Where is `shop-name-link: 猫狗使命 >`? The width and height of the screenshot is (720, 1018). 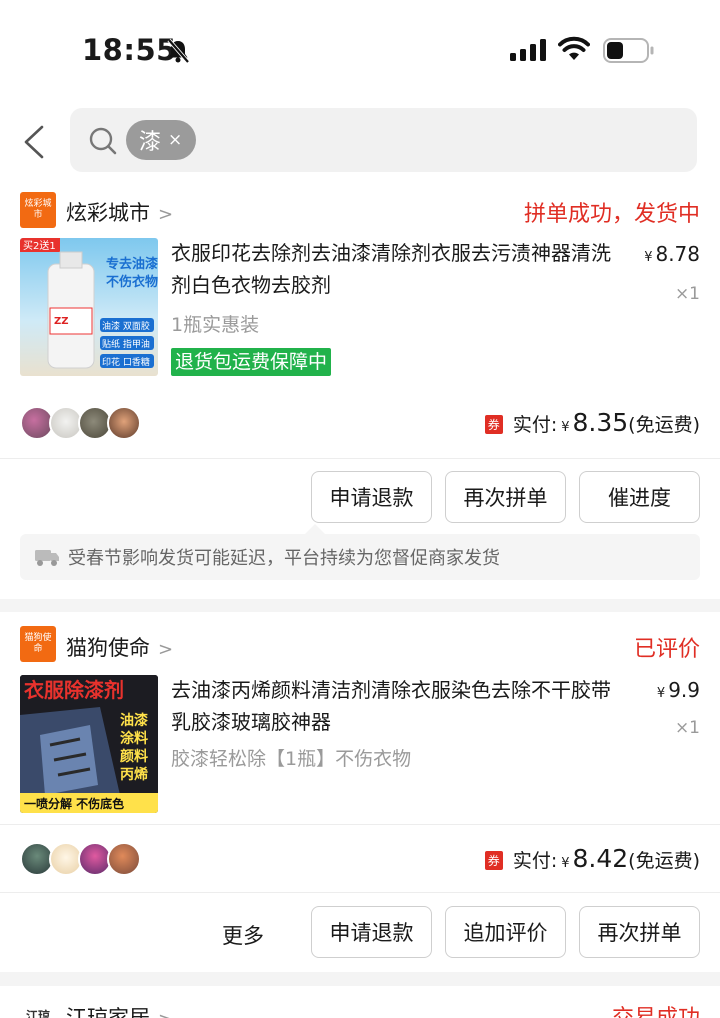 shop-name-link: 猫狗使命 > is located at coordinates (119, 647).